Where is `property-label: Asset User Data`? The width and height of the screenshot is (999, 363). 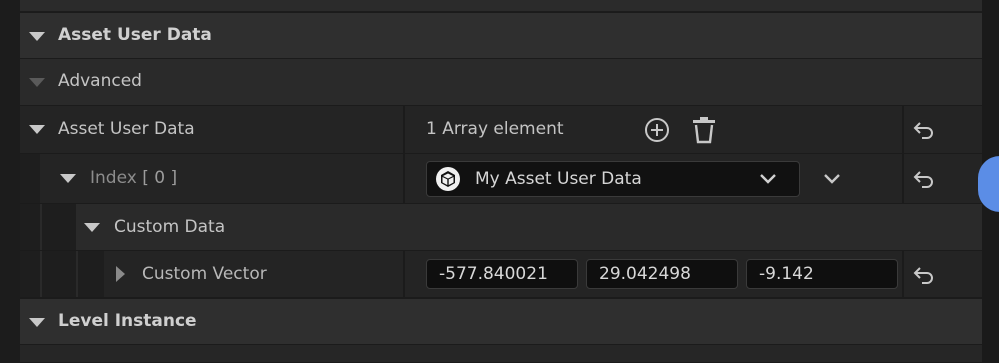 property-label: Asset User Data is located at coordinates (126, 129).